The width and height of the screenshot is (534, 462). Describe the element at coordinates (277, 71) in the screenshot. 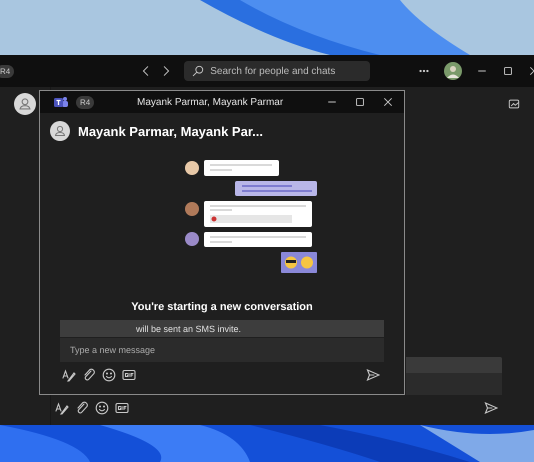

I see `search-field: Search for people and chats` at that location.